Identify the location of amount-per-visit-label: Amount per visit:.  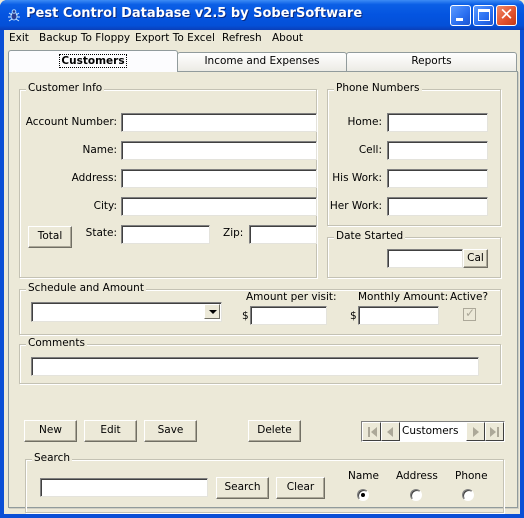
(291, 297).